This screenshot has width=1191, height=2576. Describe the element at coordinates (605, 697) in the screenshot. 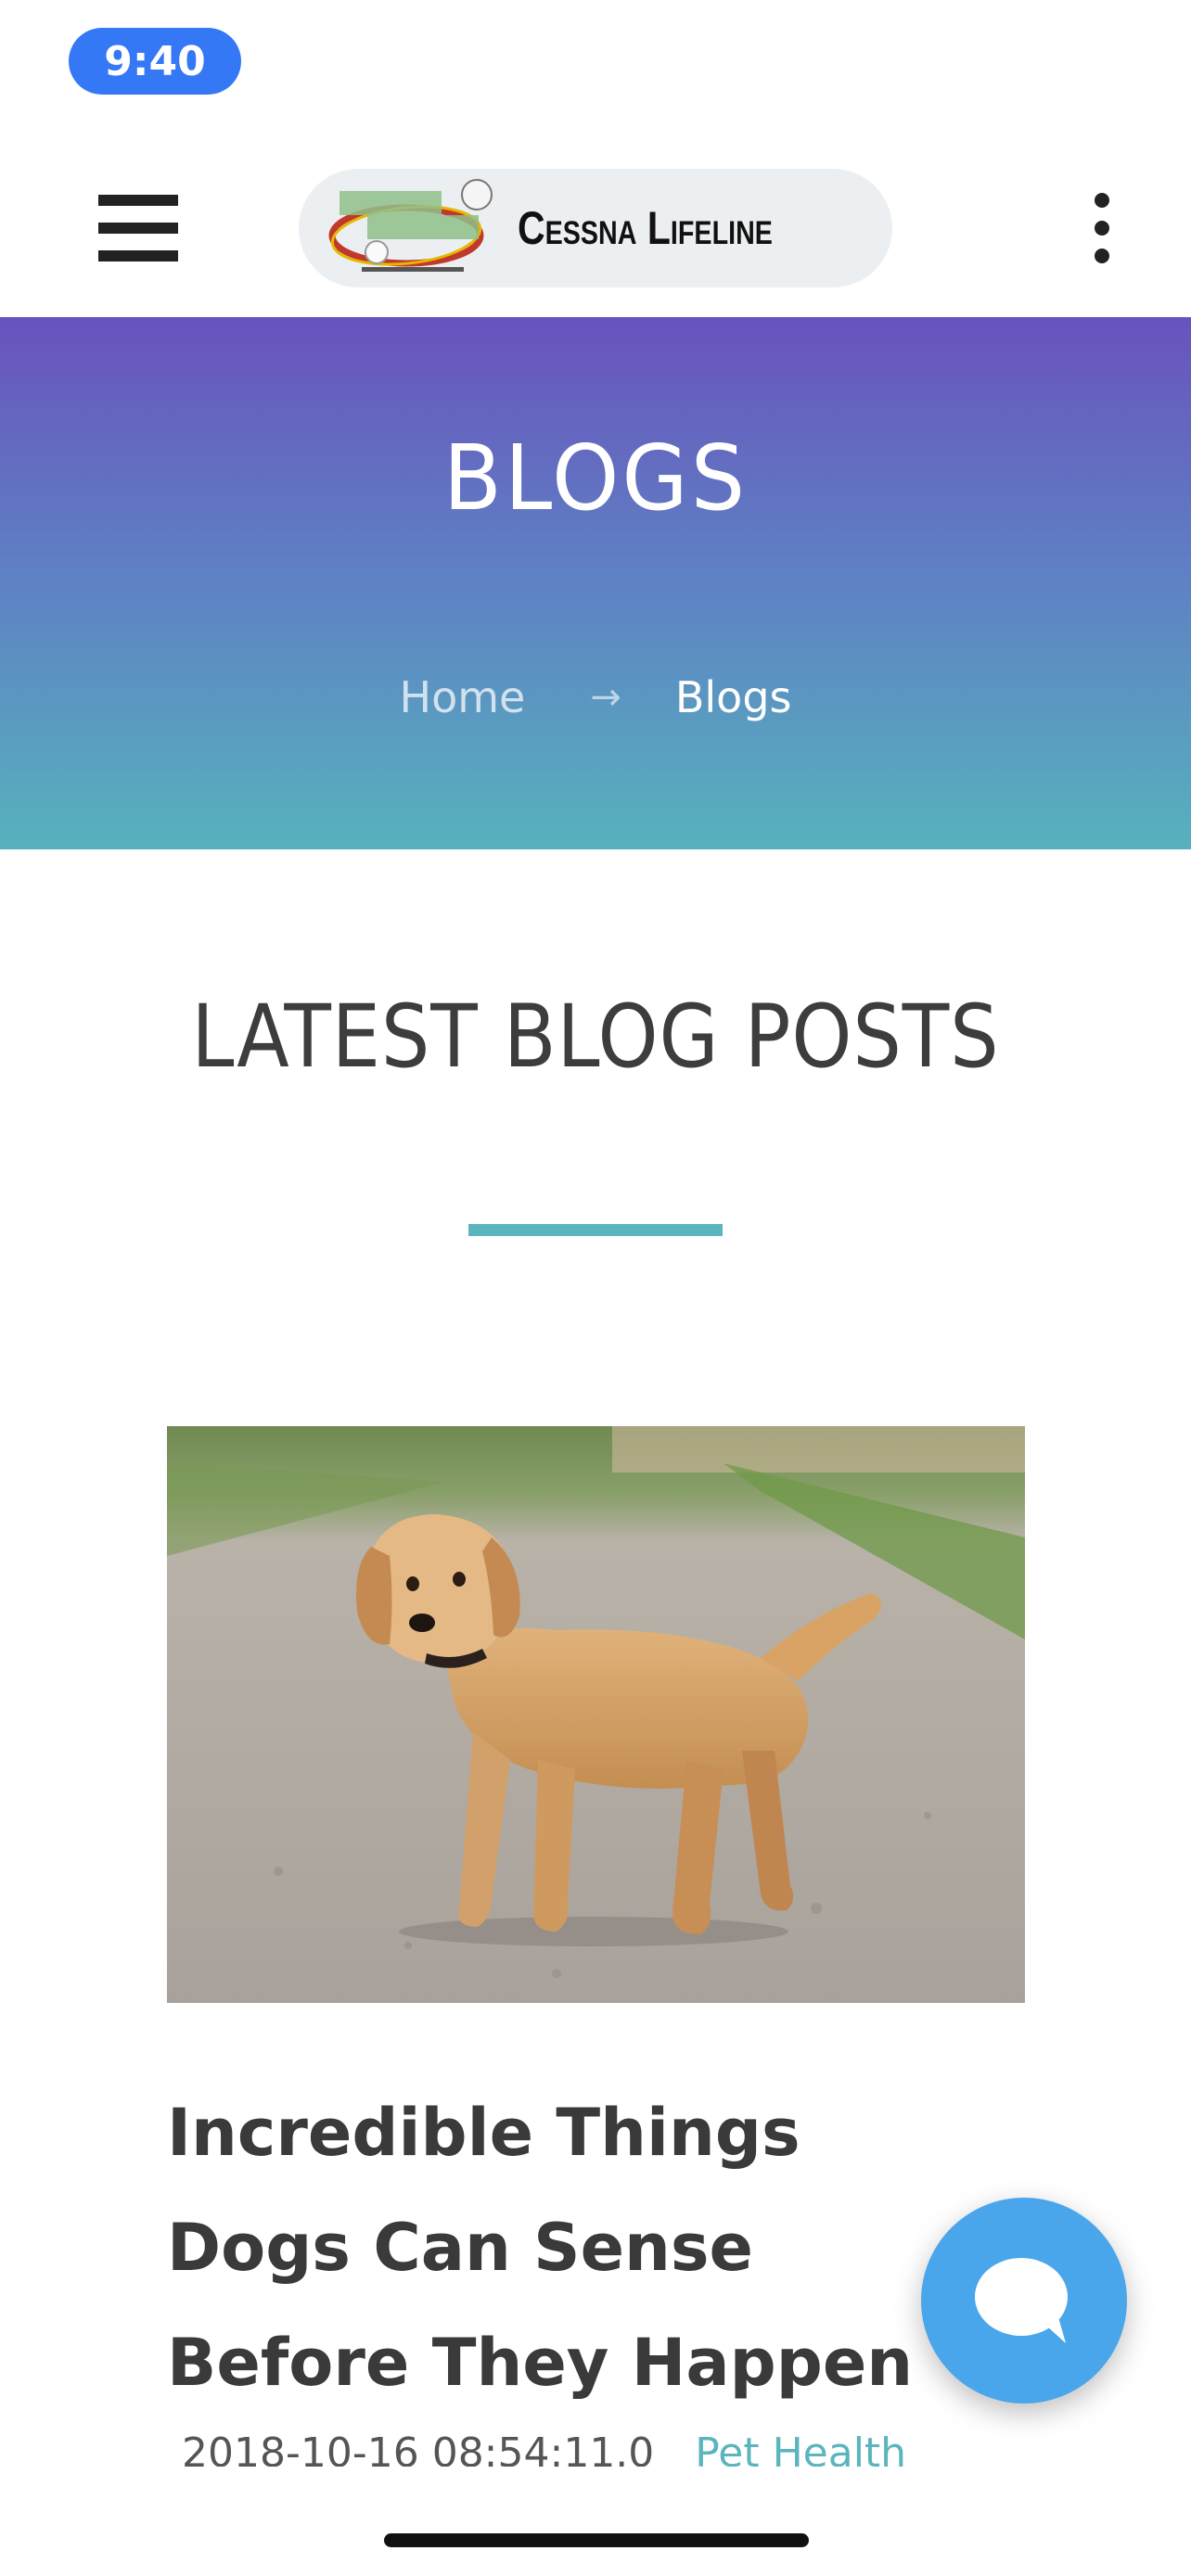

I see `arrow-right-icon: →` at that location.